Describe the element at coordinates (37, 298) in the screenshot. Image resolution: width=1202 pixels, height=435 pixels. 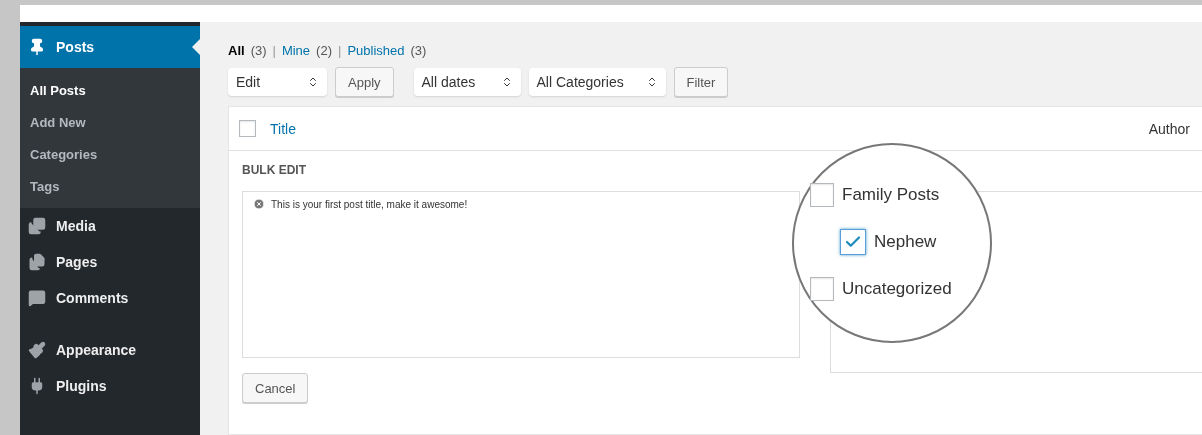
I see `speech-bubble-icon` at that location.